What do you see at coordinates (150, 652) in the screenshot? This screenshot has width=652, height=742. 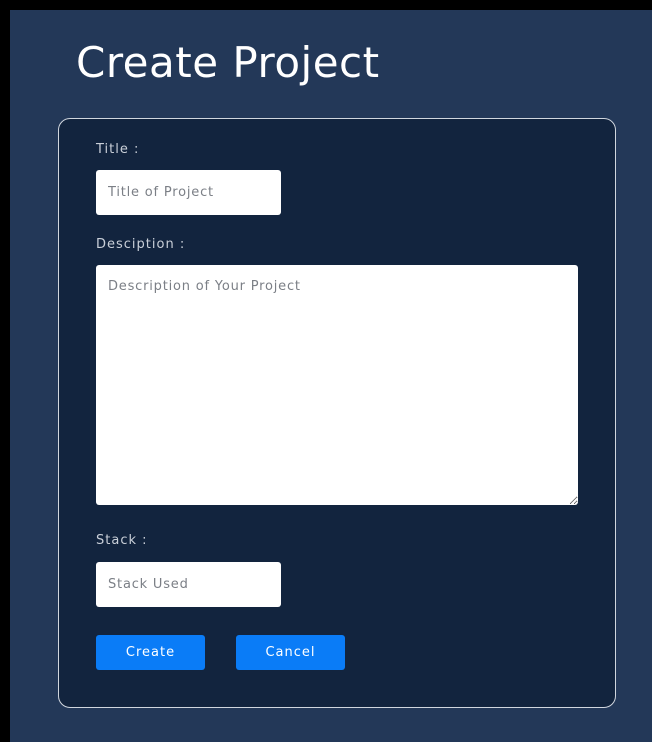 I see `create-button: Create` at bounding box center [150, 652].